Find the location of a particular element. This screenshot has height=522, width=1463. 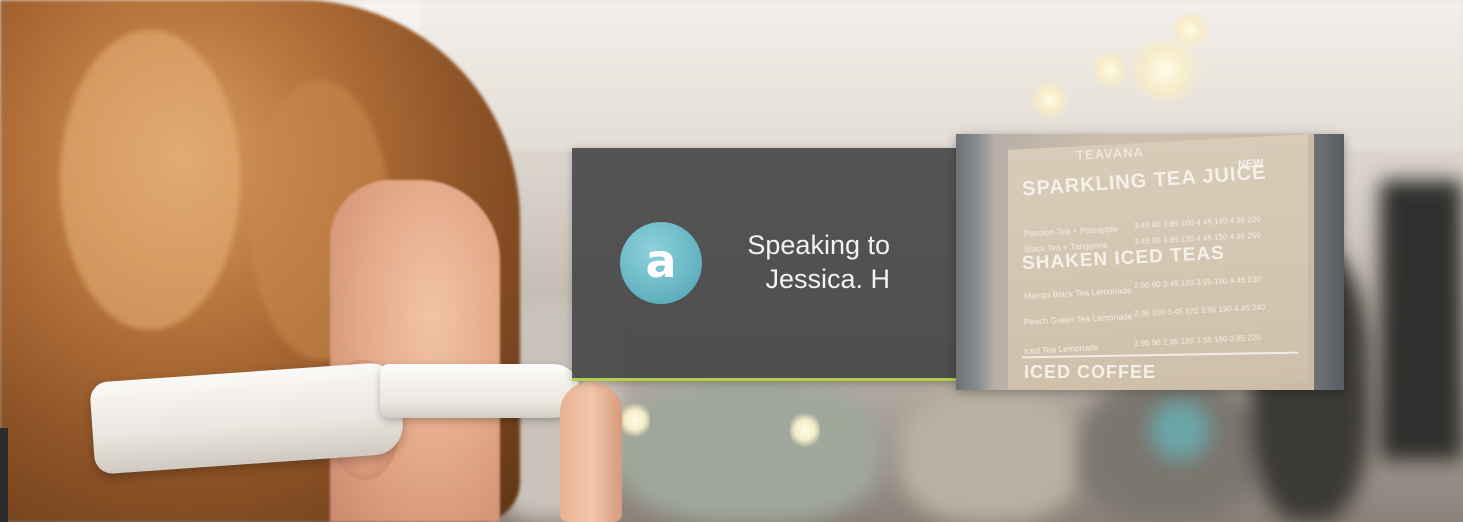

menu-heading: ICED COFFEE is located at coordinates (1090, 372).